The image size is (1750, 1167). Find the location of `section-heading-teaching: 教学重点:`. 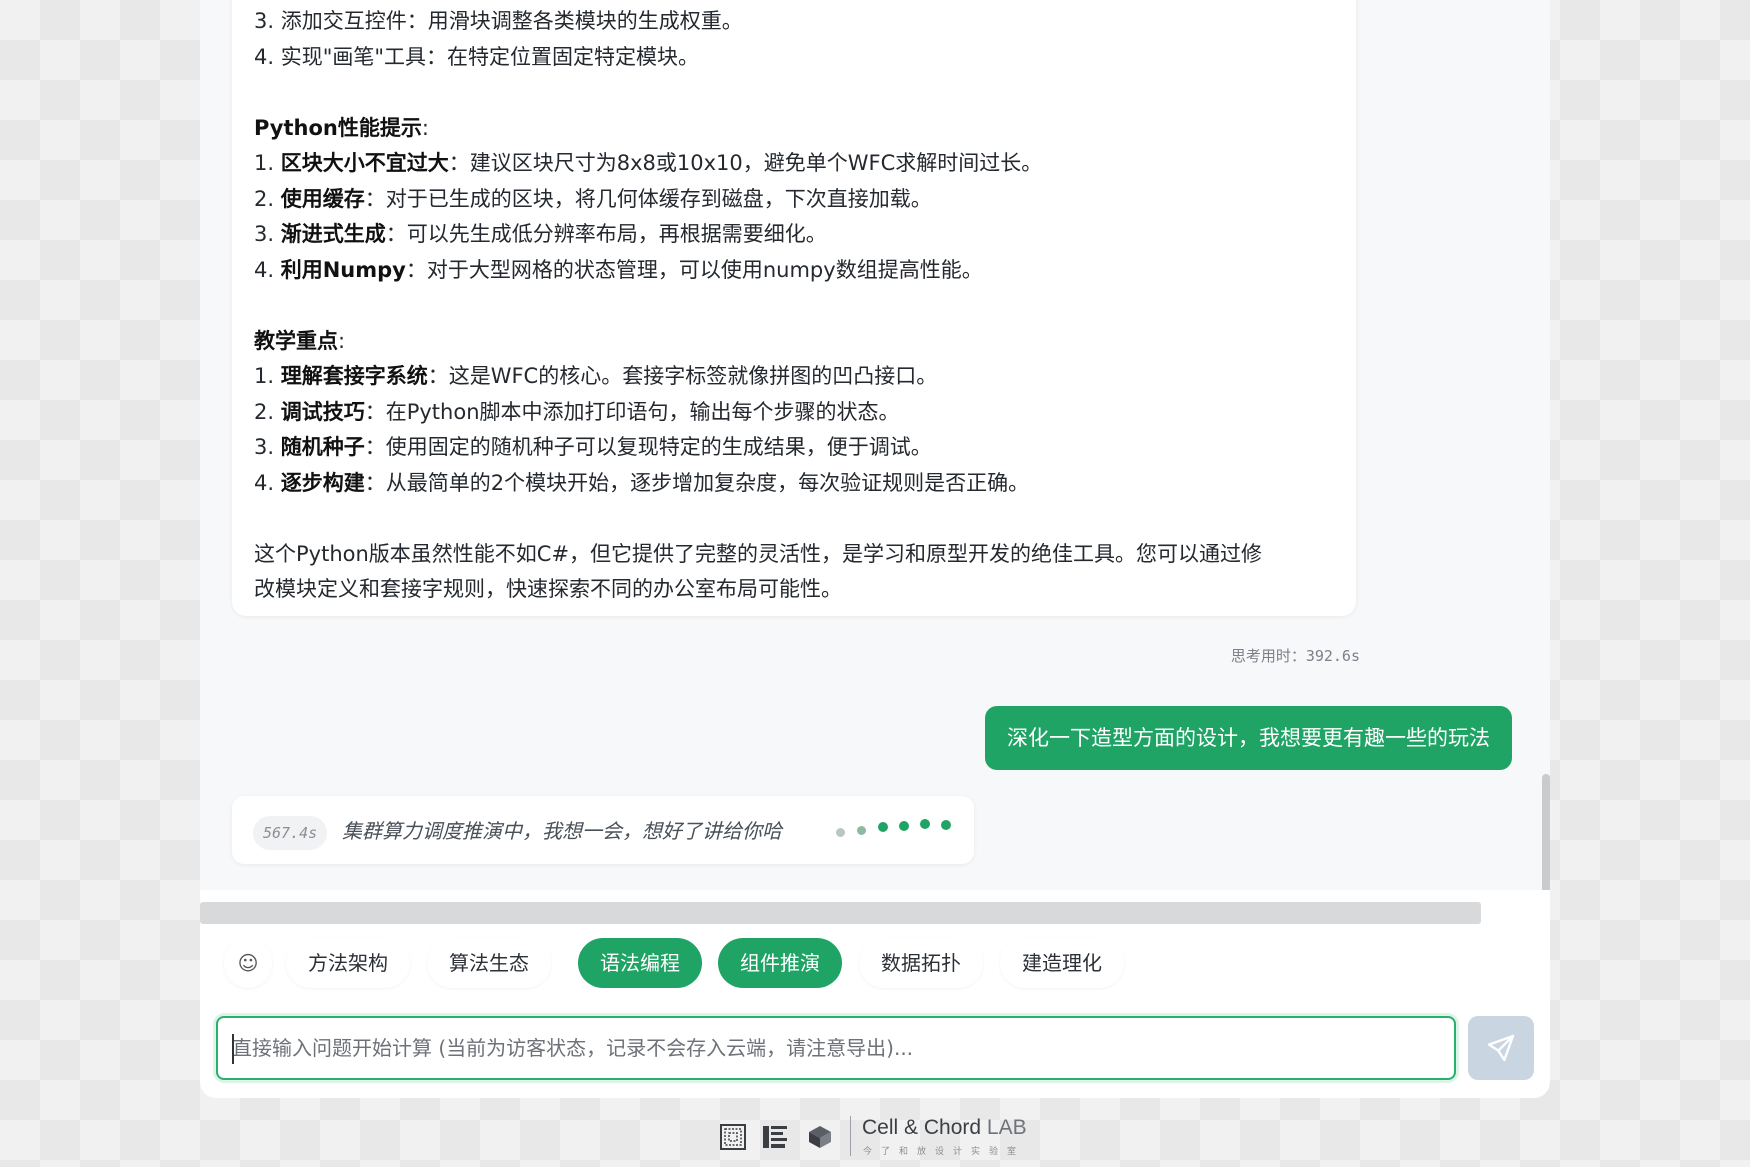

section-heading-teaching: 教学重点: is located at coordinates (300, 340).